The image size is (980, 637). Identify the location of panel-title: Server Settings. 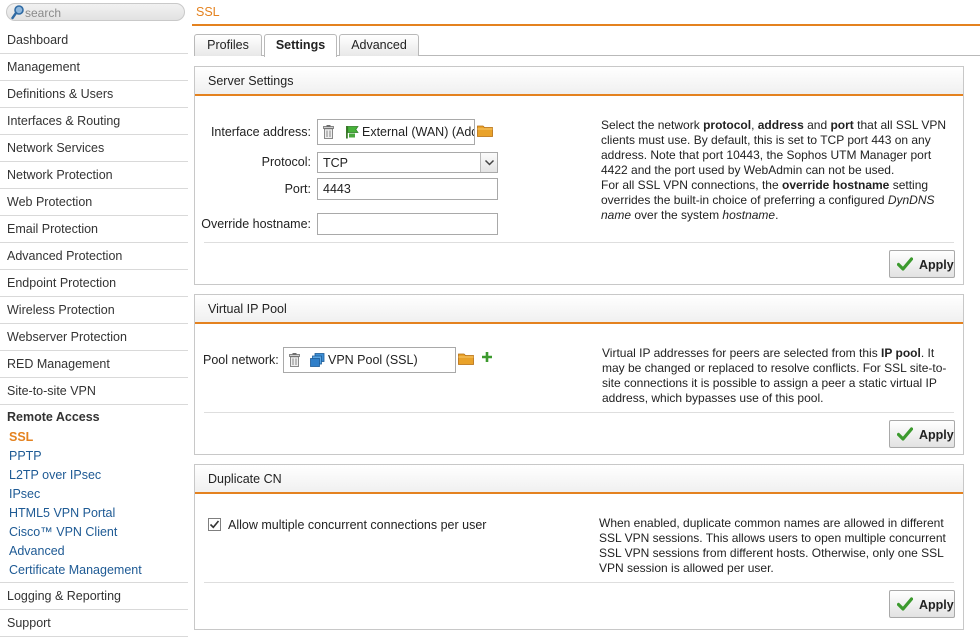
(579, 81).